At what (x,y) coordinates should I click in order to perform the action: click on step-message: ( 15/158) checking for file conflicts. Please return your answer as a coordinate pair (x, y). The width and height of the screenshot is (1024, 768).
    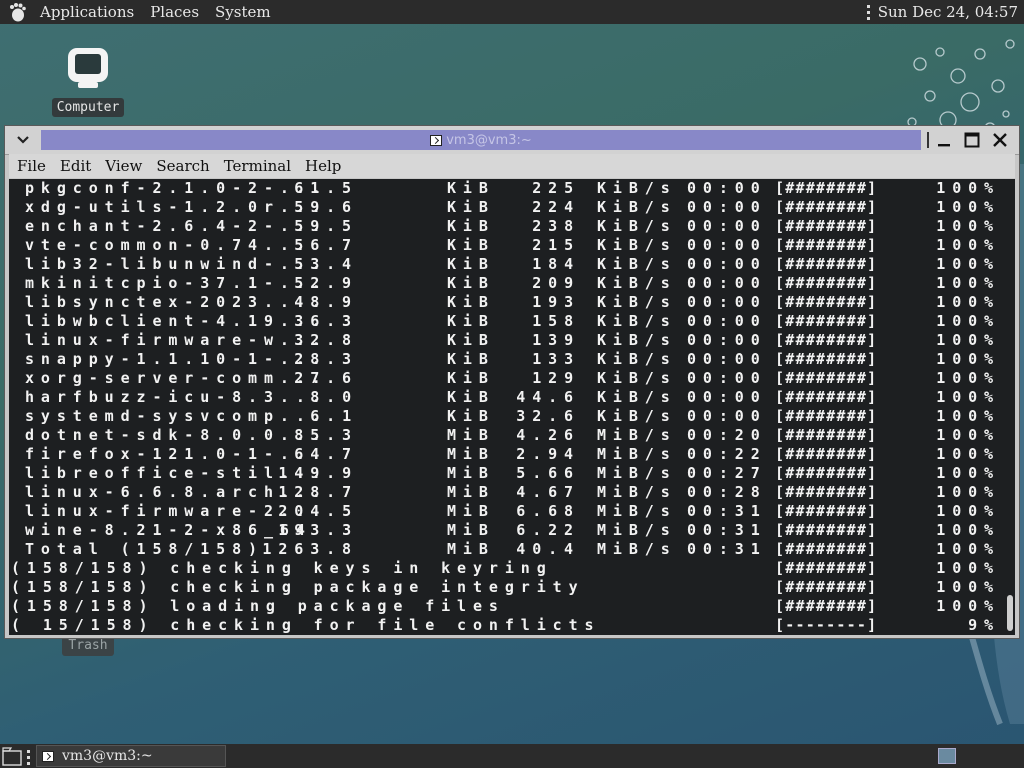
    Looking at the image, I should click on (306, 625).